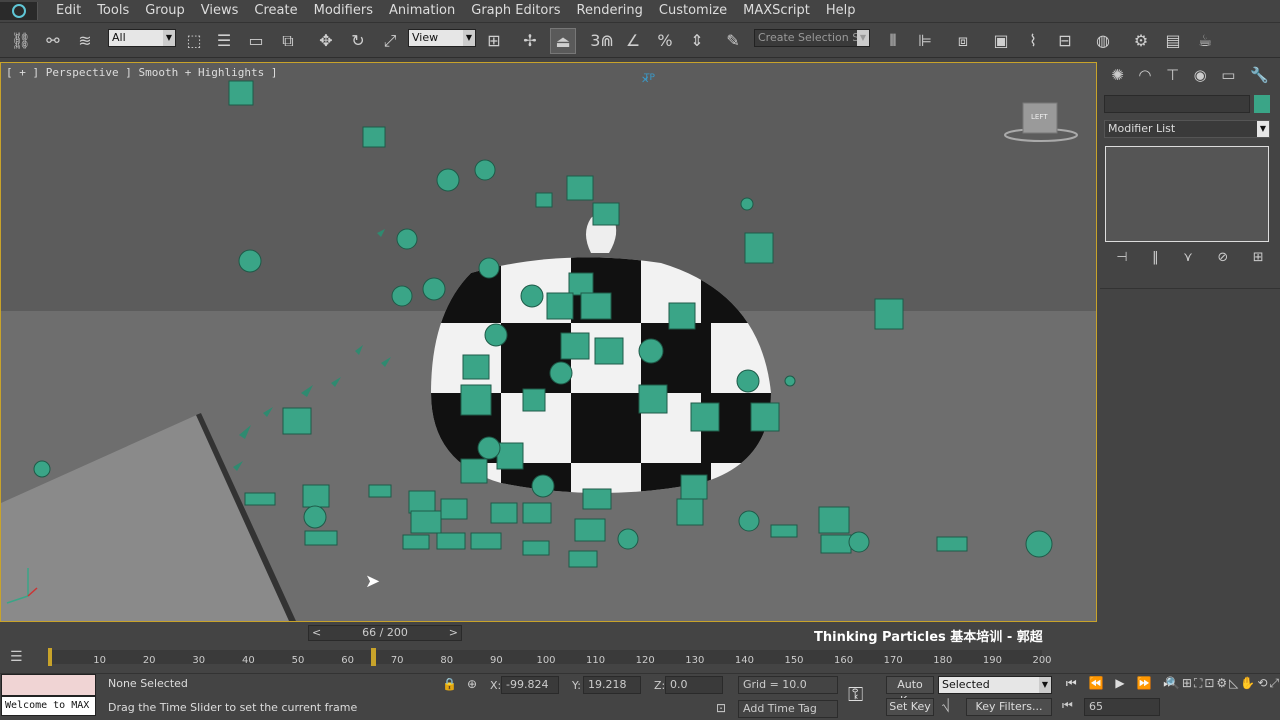  What do you see at coordinates (1065, 41) in the screenshot?
I see `schematic-view-icon: ⊟` at bounding box center [1065, 41].